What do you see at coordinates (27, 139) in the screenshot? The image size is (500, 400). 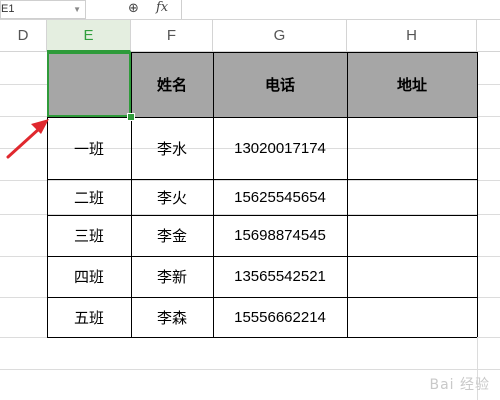 I see `annotation-arrow-icon` at bounding box center [27, 139].